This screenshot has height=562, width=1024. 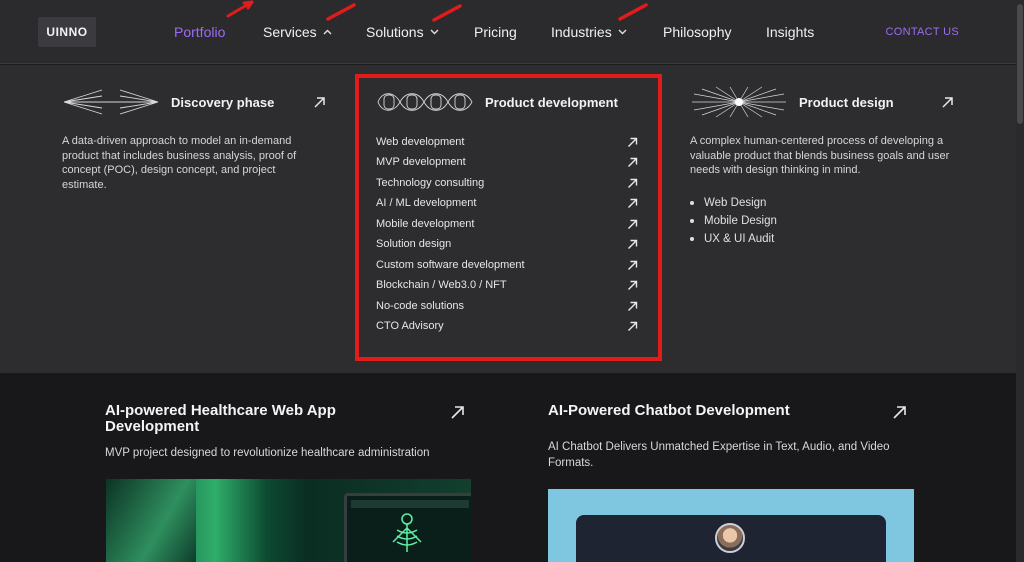 I want to click on bullet-label: Mobile Design, so click(x=740, y=221).